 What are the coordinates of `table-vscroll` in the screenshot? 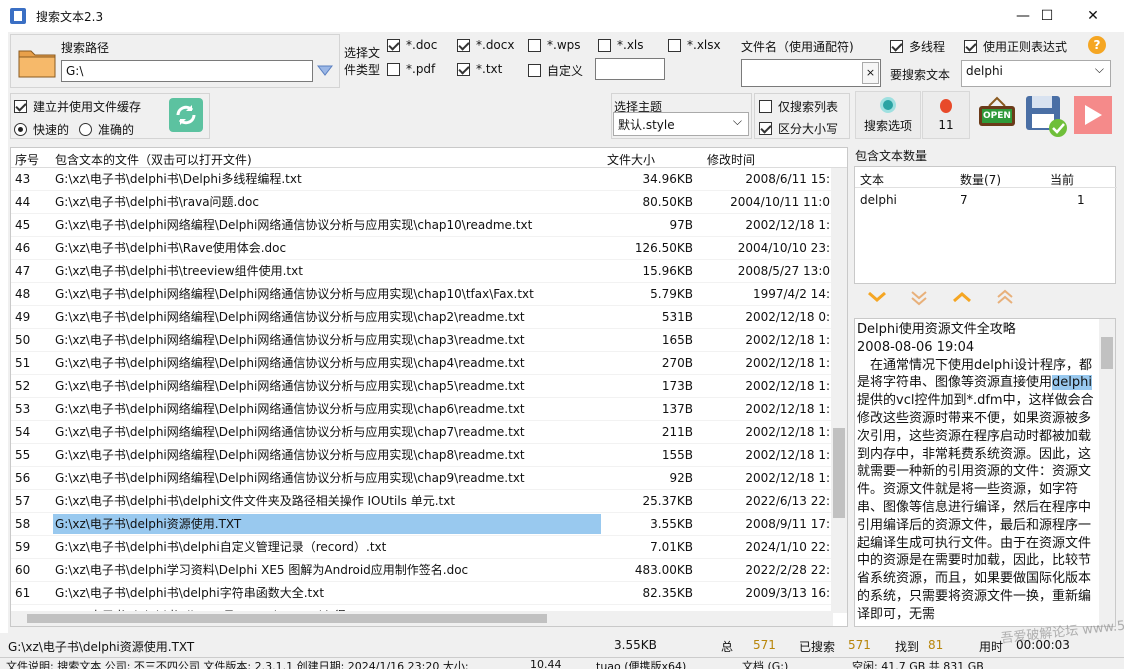 It's located at (839, 390).